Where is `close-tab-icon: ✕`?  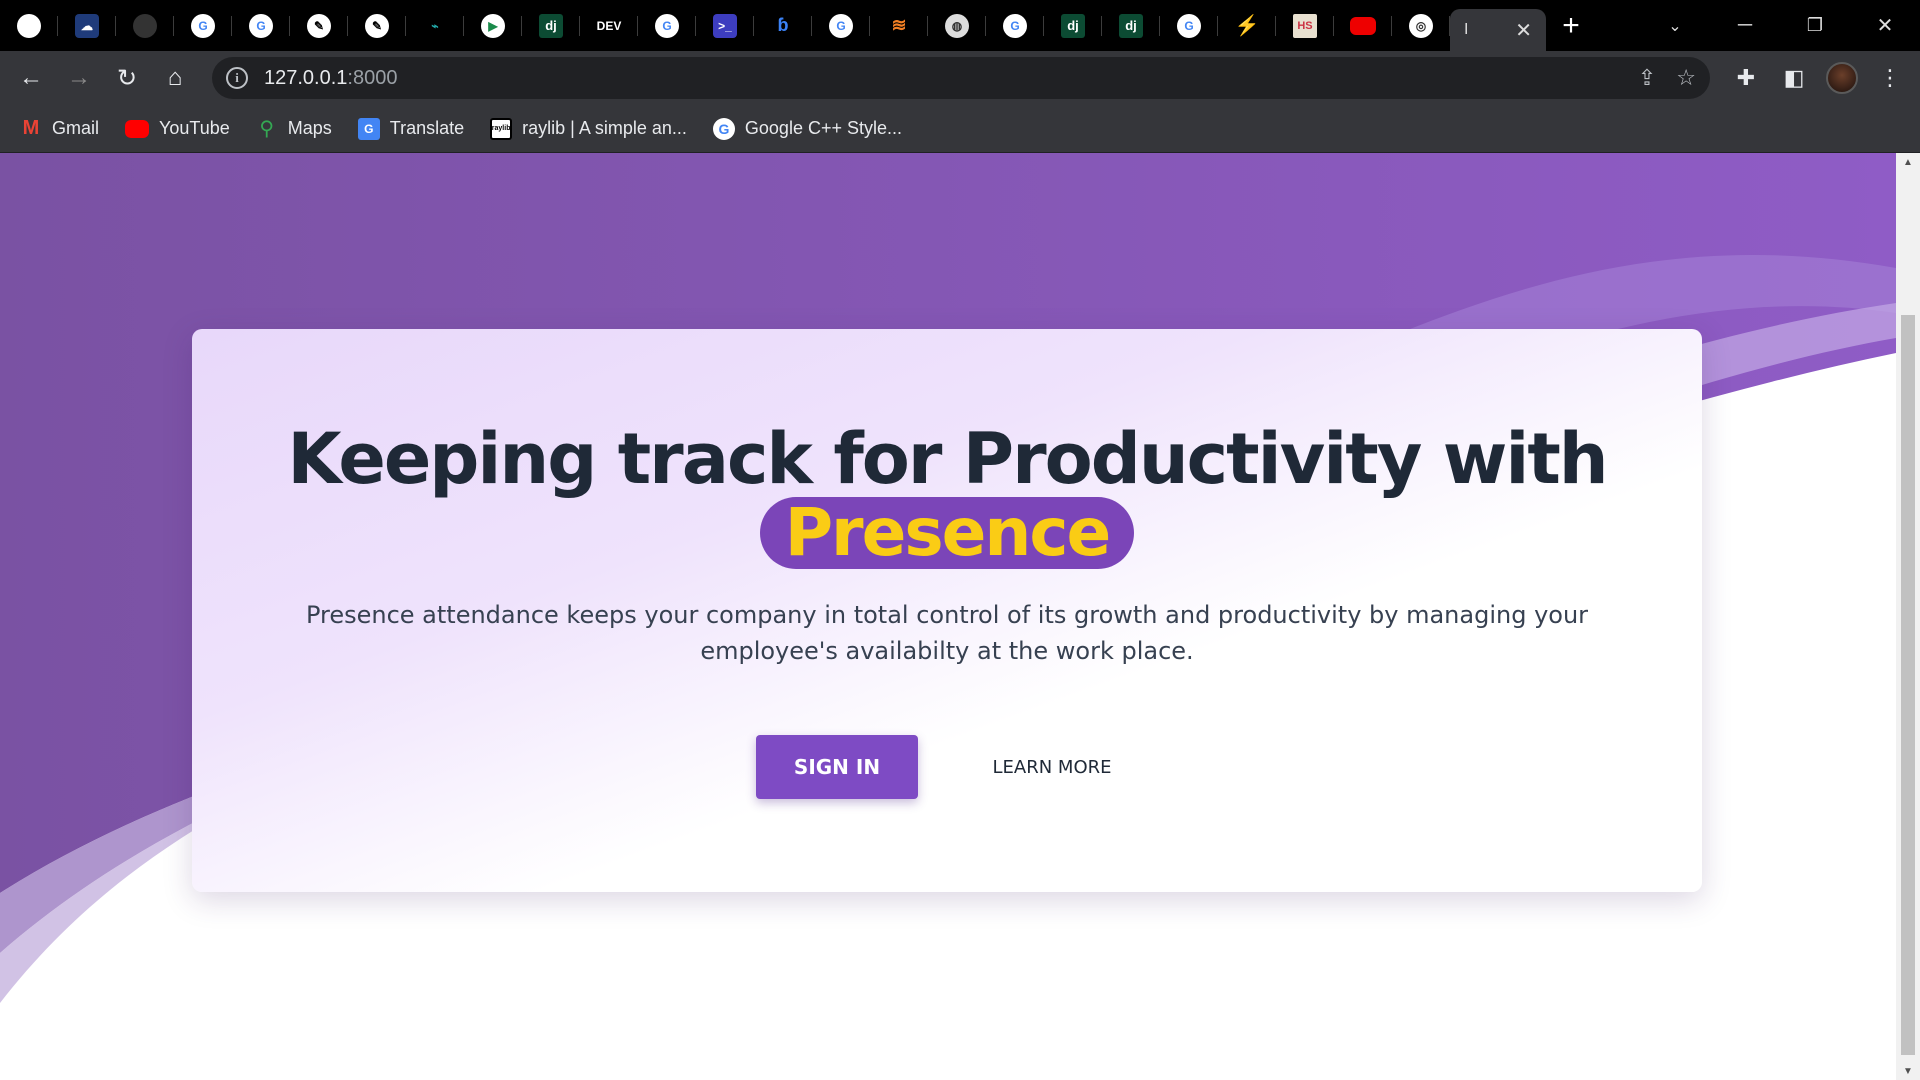
close-tab-icon: ✕ is located at coordinates (1523, 30).